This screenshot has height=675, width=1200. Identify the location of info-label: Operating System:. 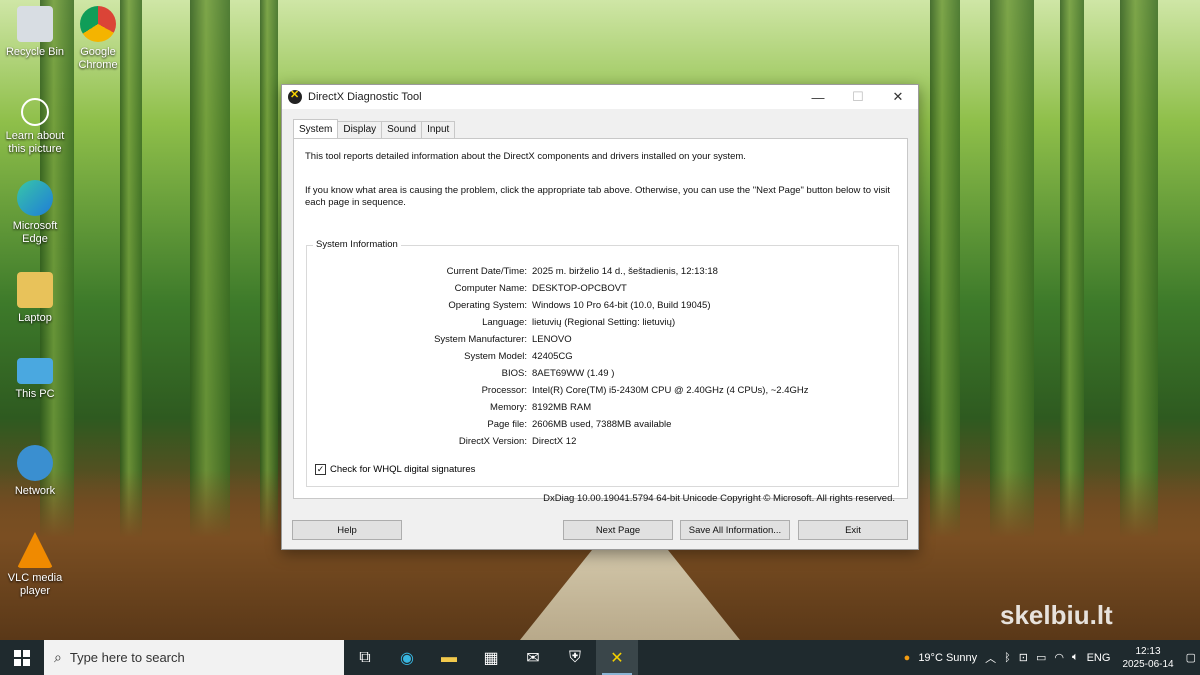
(487, 305).